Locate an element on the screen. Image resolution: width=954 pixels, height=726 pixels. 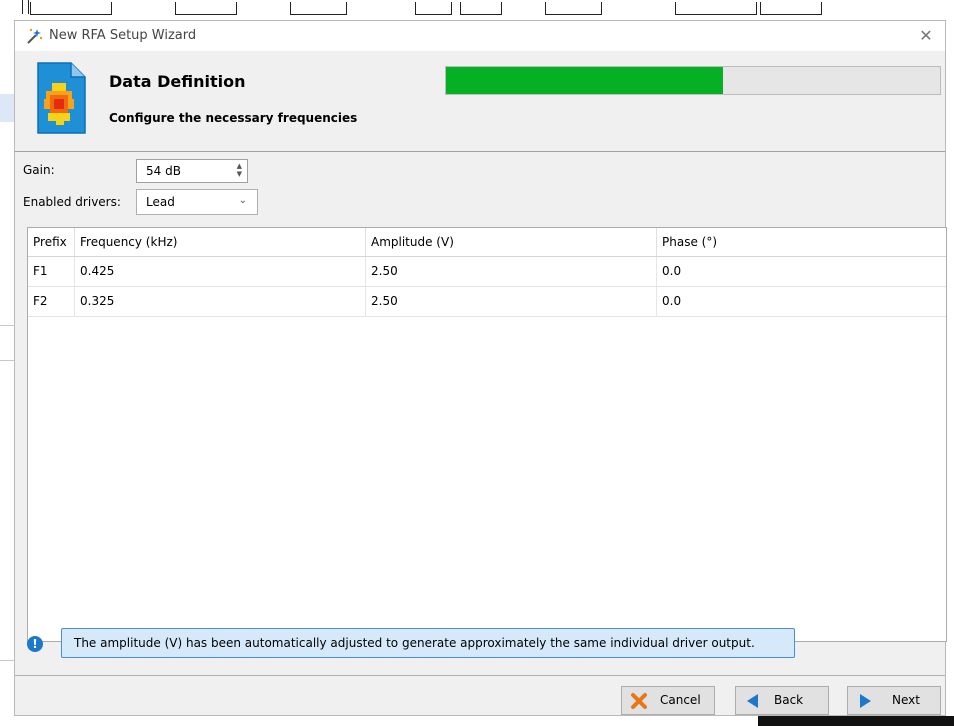
cancel-x-icon is located at coordinates (639, 701).